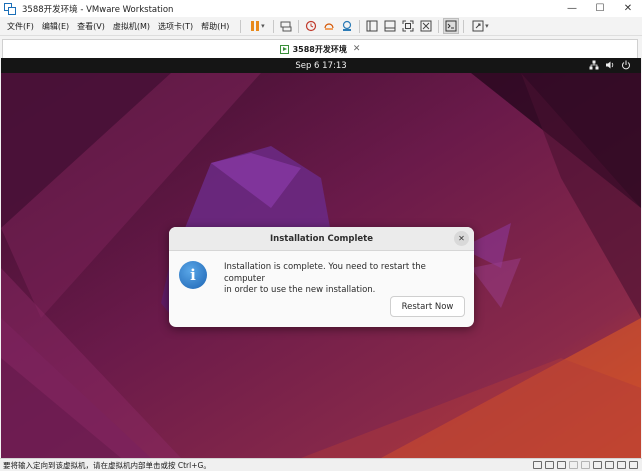 Image resolution: width=642 pixels, height=471 pixels. I want to click on vmware-logo-icon, so click(10, 8).